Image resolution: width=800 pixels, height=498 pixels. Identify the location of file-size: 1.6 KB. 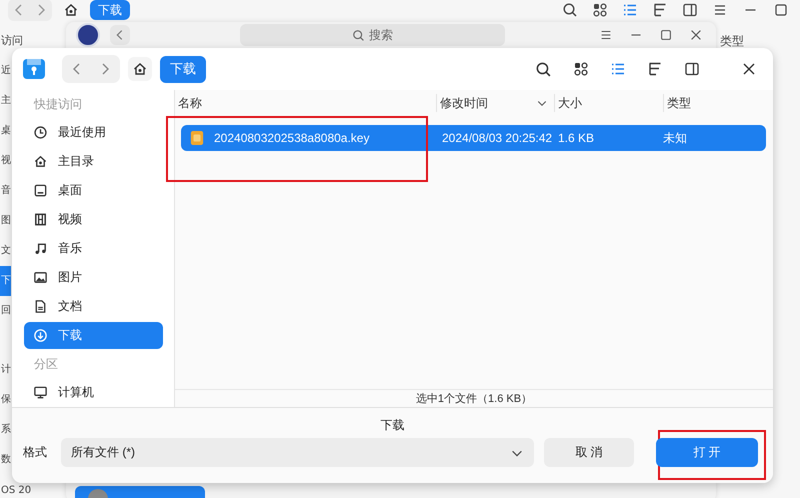
(577, 138).